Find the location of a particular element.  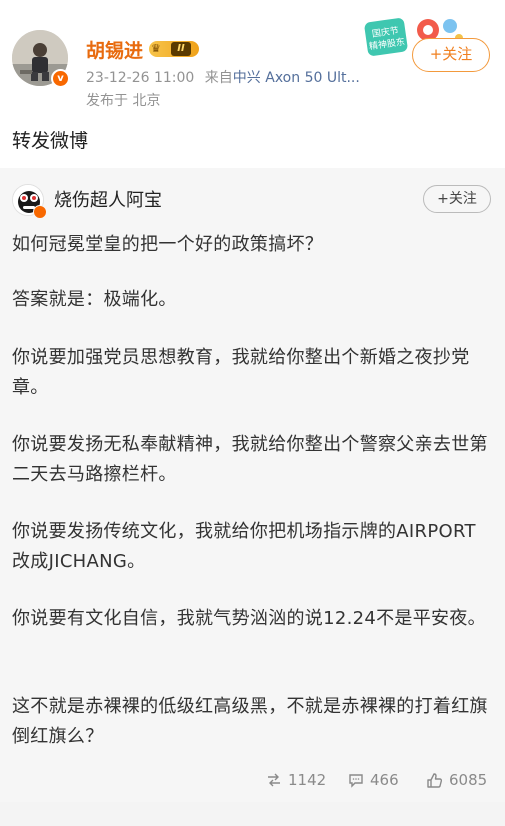

quoted-paragraph-5: 你说要发扬传统文化，我就给你把机场指示牌的AIRPORT改成JICHANG。 is located at coordinates (244, 546).